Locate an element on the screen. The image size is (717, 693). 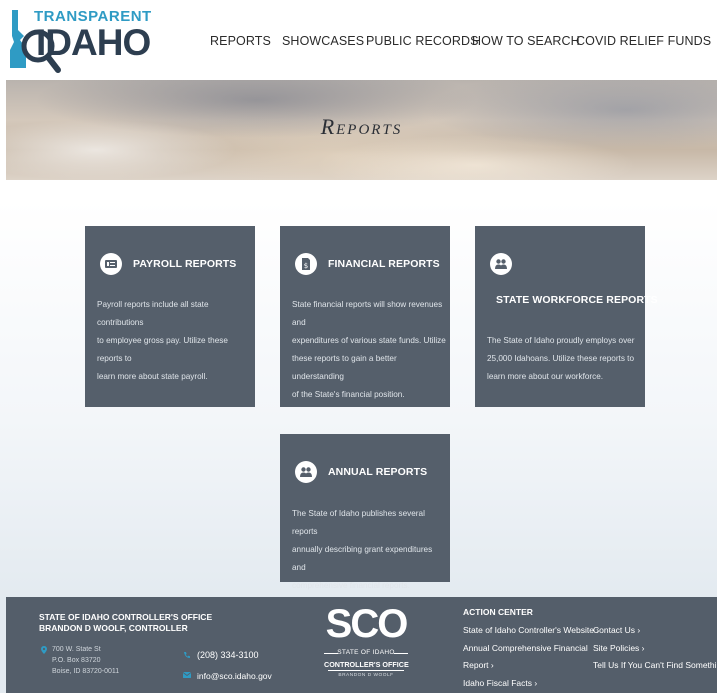
link-annual-comprehensive-financial-report: Annual Comprehensive Financial is located at coordinates (525, 648).